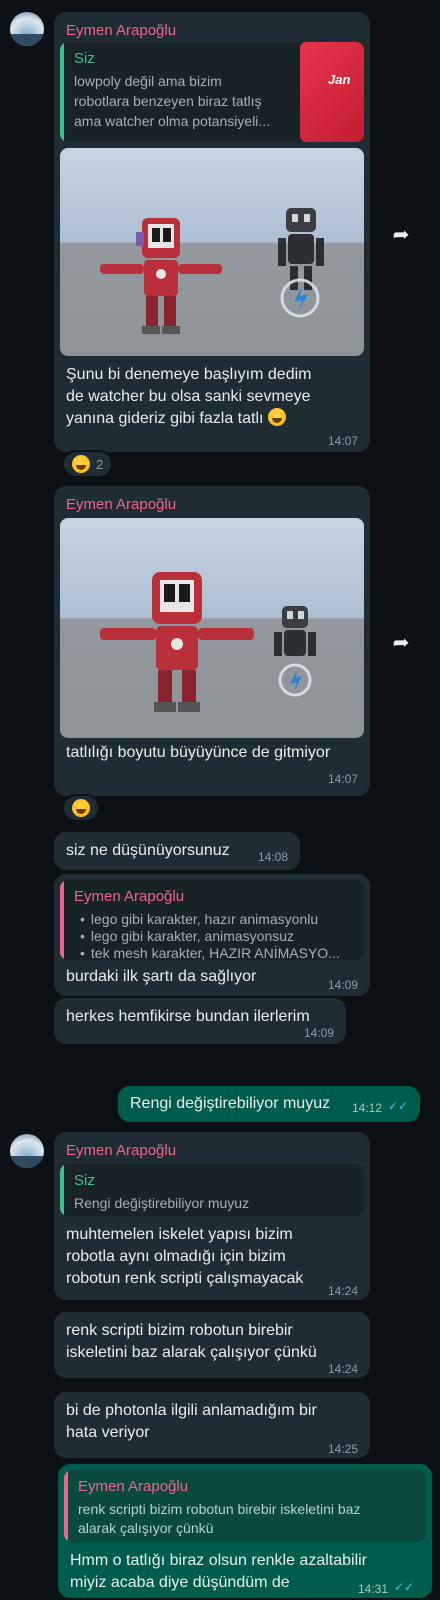 The height and width of the screenshot is (1600, 440). Describe the element at coordinates (273, 857) in the screenshot. I see `message-time: 14:08` at that location.